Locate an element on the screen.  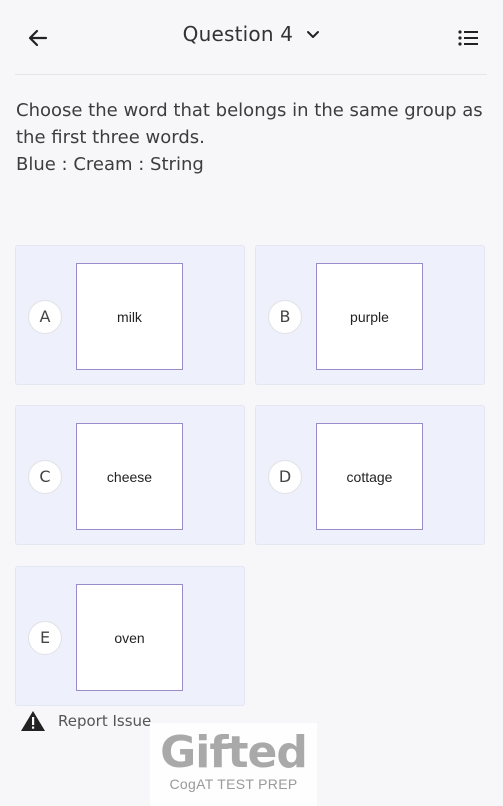
option-e: E oven is located at coordinates (130, 636).